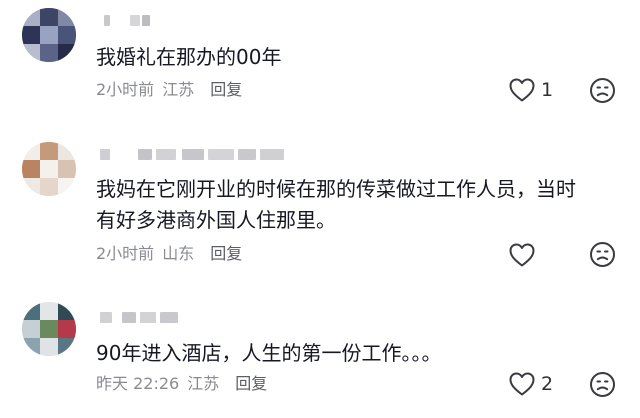 The height and width of the screenshot is (418, 640). I want to click on comment-text-line: 90年进入酒店，人生的第一份工作。。。, so click(269, 353).